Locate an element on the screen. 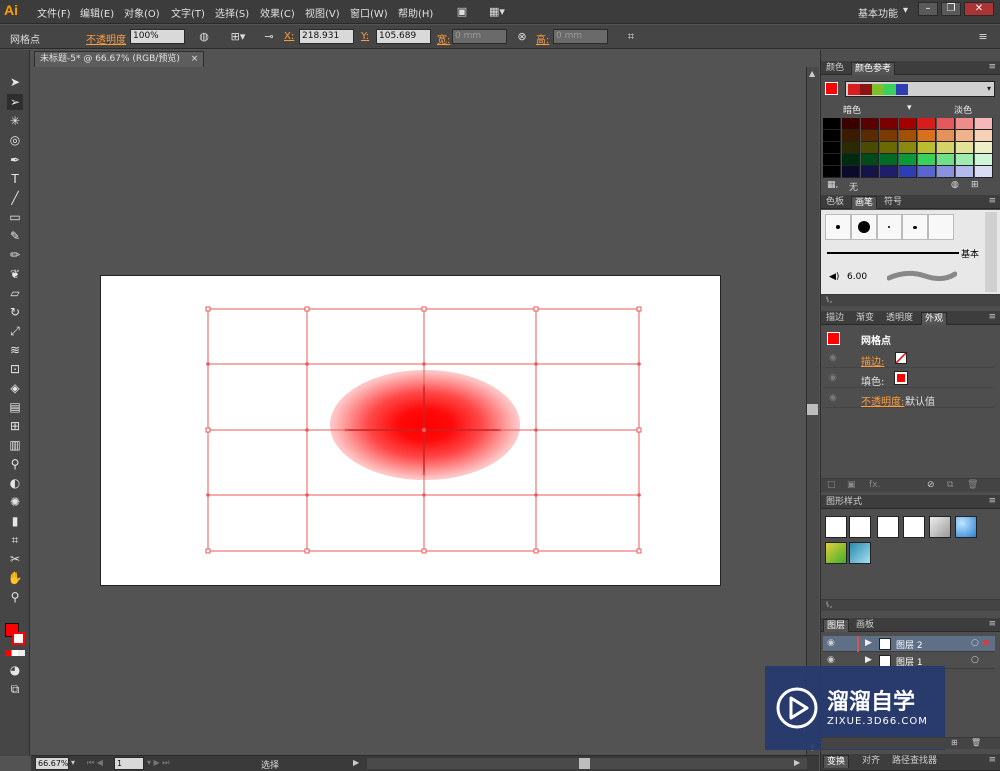 The width and height of the screenshot is (1000, 771). tab-color: 颜色 is located at coordinates (835, 68).